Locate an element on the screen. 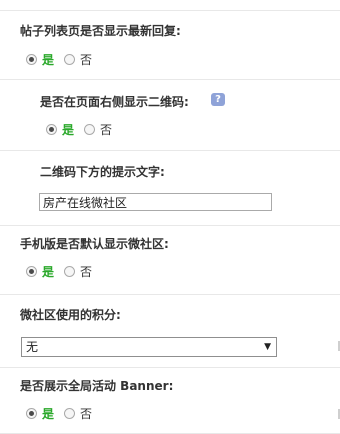 Image resolution: width=340 pixels, height=434 pixels. global-banner-yes-radio is located at coordinates (31, 413).